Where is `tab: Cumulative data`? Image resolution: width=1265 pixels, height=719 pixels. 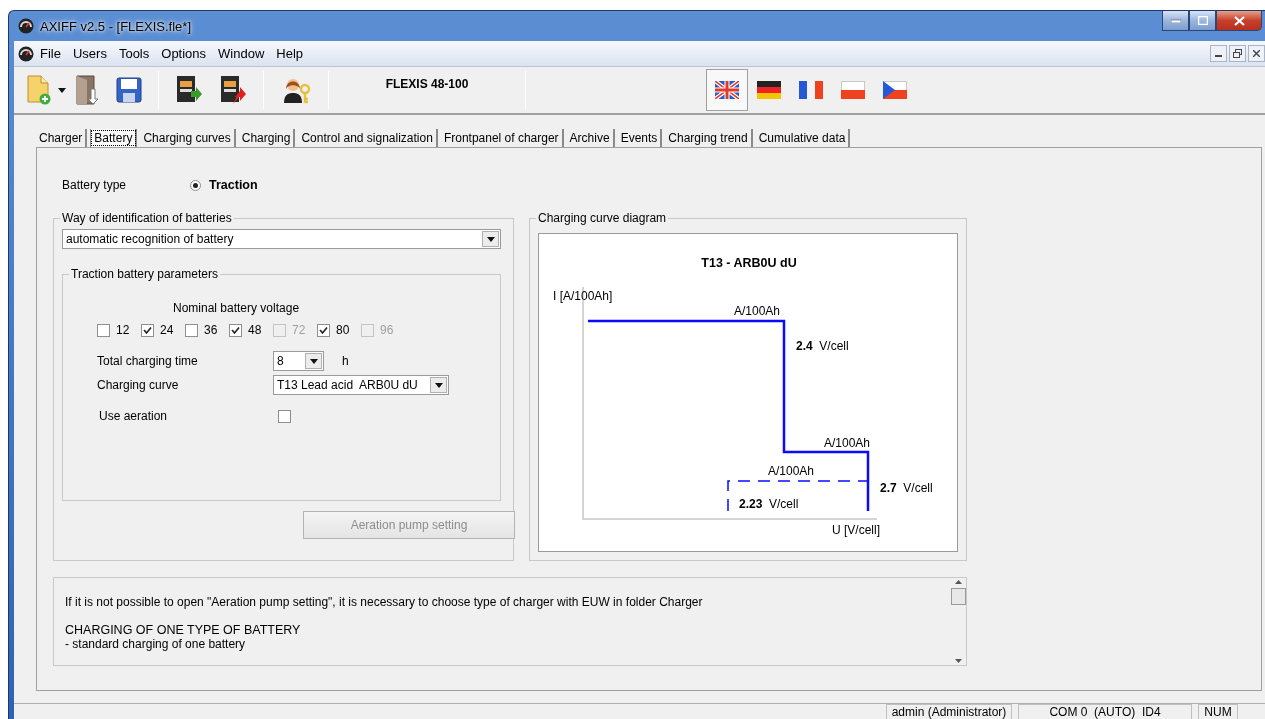
tab: Cumulative data is located at coordinates (803, 138).